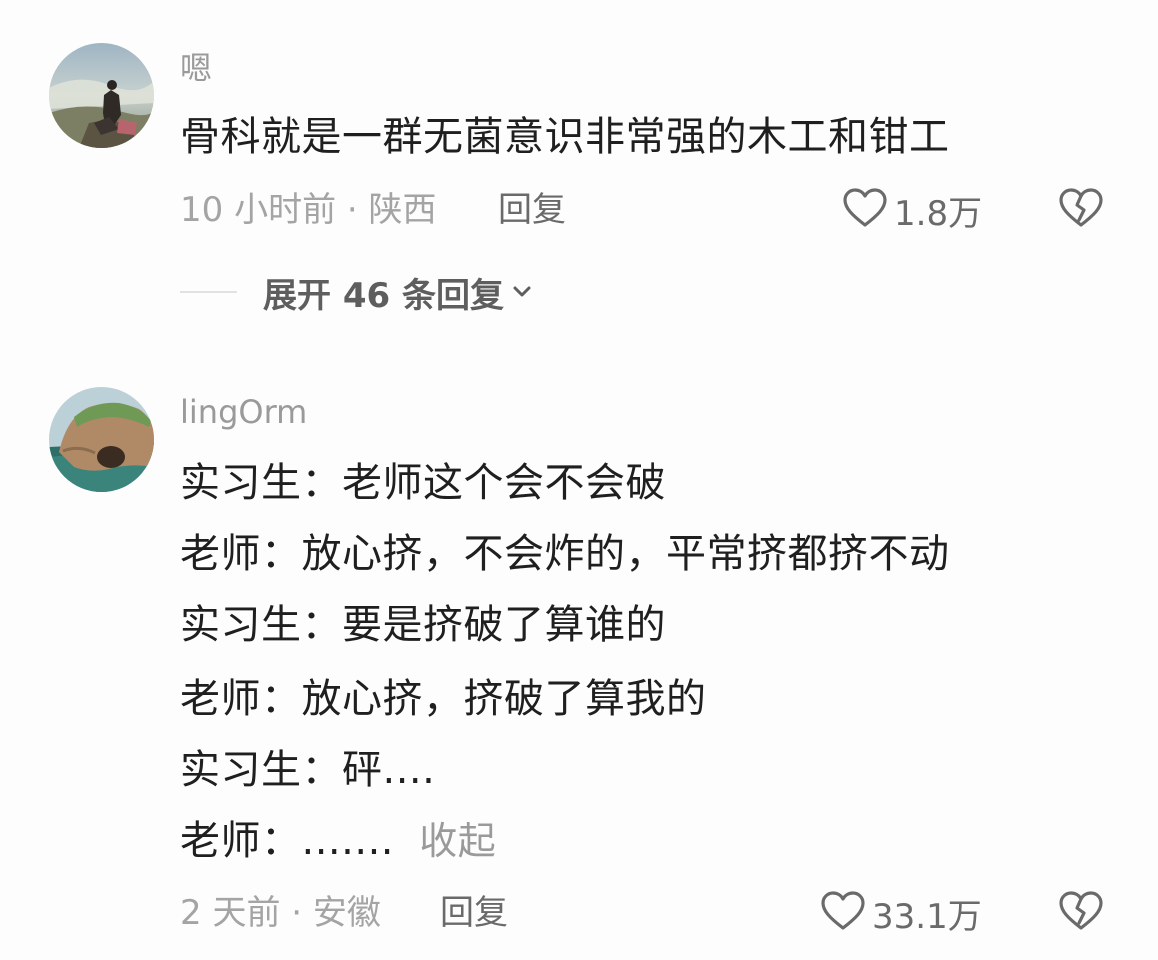 This screenshot has width=1158, height=960. What do you see at coordinates (423, 483) in the screenshot?
I see `comment-text-line: 实习生：老师这个会不会破` at bounding box center [423, 483].